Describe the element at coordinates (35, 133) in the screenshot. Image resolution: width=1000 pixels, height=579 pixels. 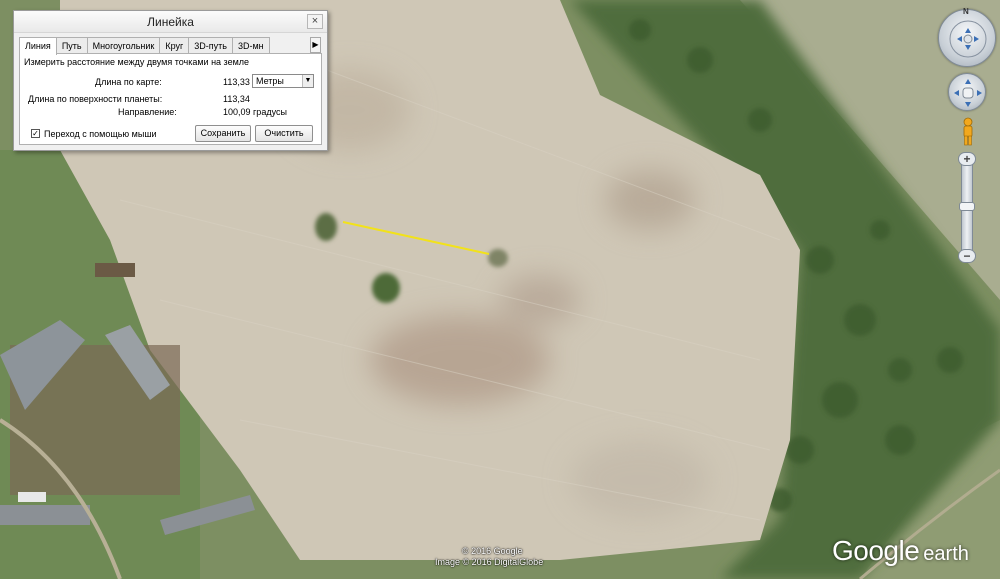
I see `mouse-nav-checkbox: ✓` at that location.